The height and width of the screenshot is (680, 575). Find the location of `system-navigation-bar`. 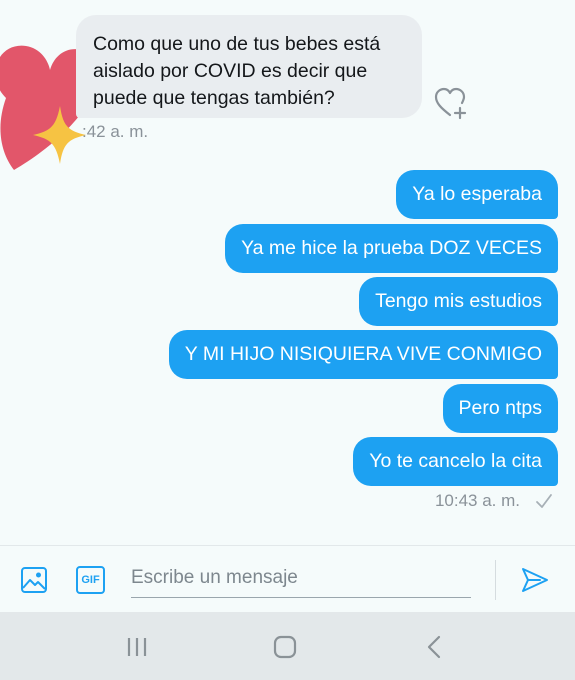

system-navigation-bar is located at coordinates (287, 646).